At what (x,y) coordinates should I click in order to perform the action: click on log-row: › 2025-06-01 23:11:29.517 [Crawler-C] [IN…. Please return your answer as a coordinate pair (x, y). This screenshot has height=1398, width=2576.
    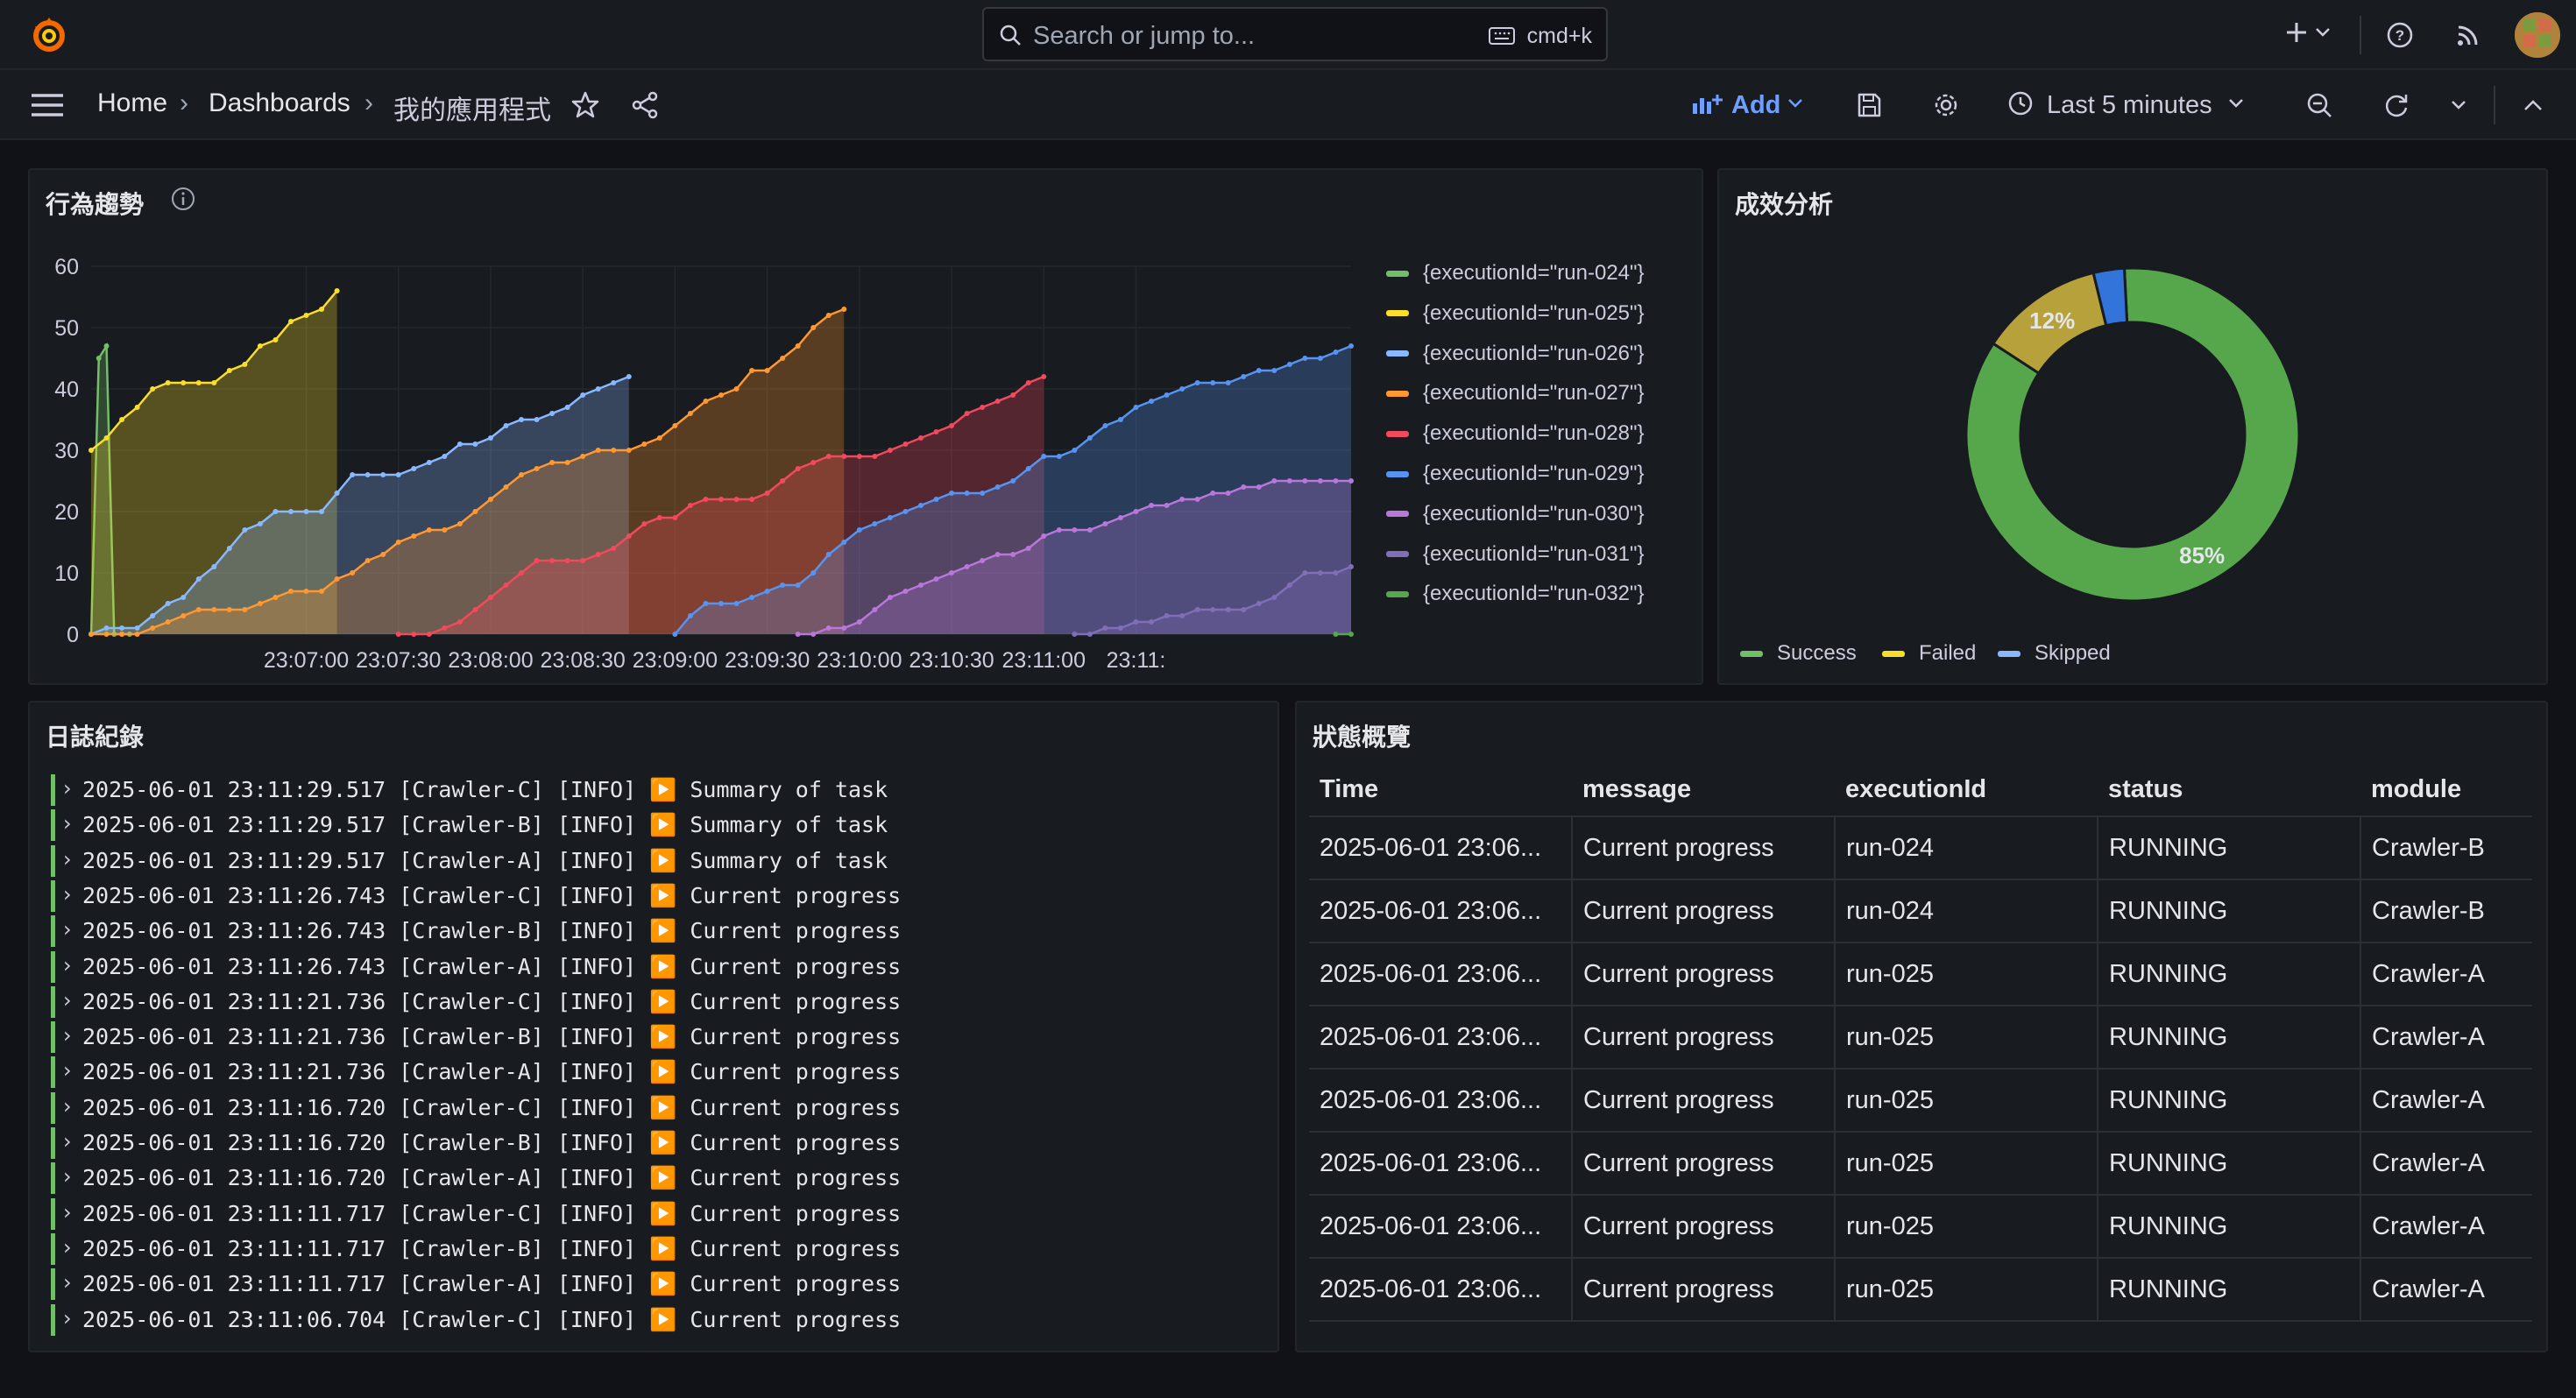
    Looking at the image, I should click on (643, 790).